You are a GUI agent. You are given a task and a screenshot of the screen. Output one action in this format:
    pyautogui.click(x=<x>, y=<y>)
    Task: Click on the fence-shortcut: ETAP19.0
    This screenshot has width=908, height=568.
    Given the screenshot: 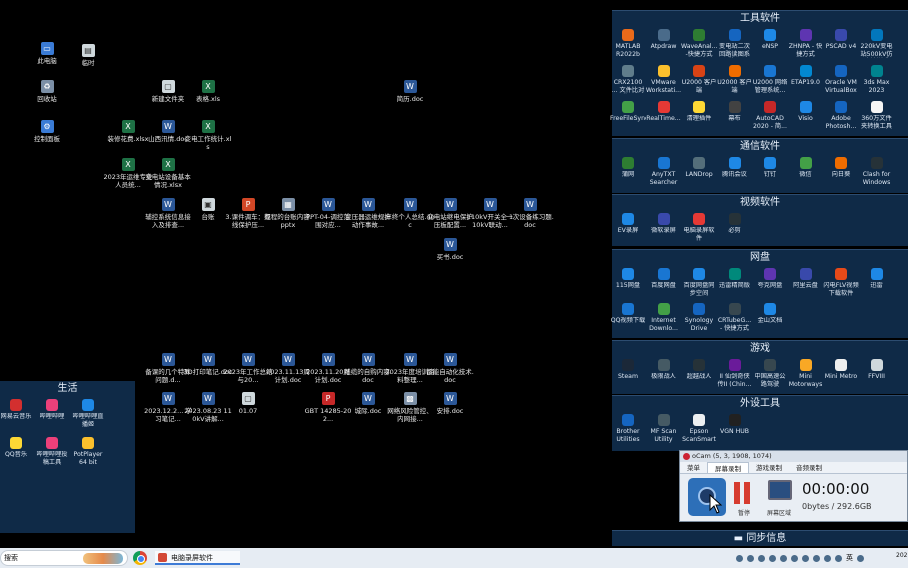 What is the action you would take?
    pyautogui.click(x=806, y=76)
    